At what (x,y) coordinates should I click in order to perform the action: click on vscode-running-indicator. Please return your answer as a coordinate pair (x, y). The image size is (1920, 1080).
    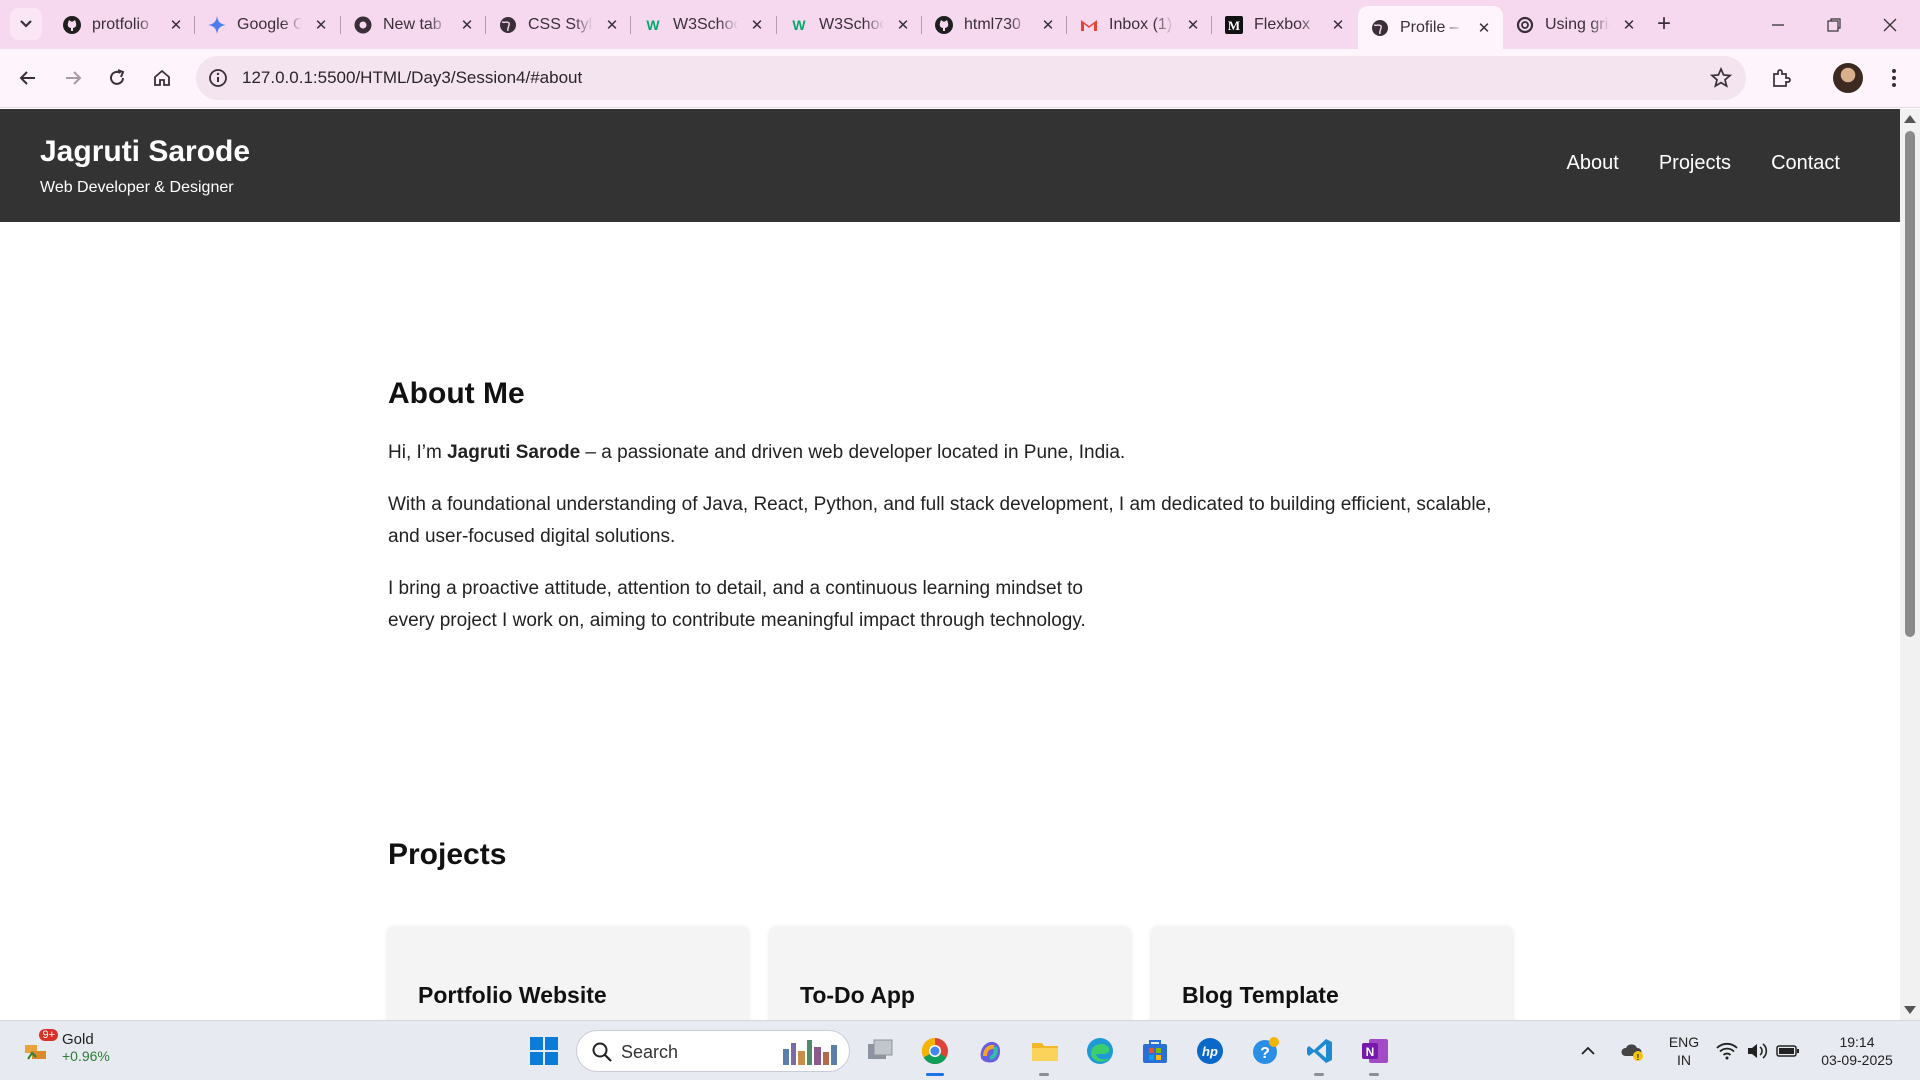
    Looking at the image, I should click on (1319, 1074).